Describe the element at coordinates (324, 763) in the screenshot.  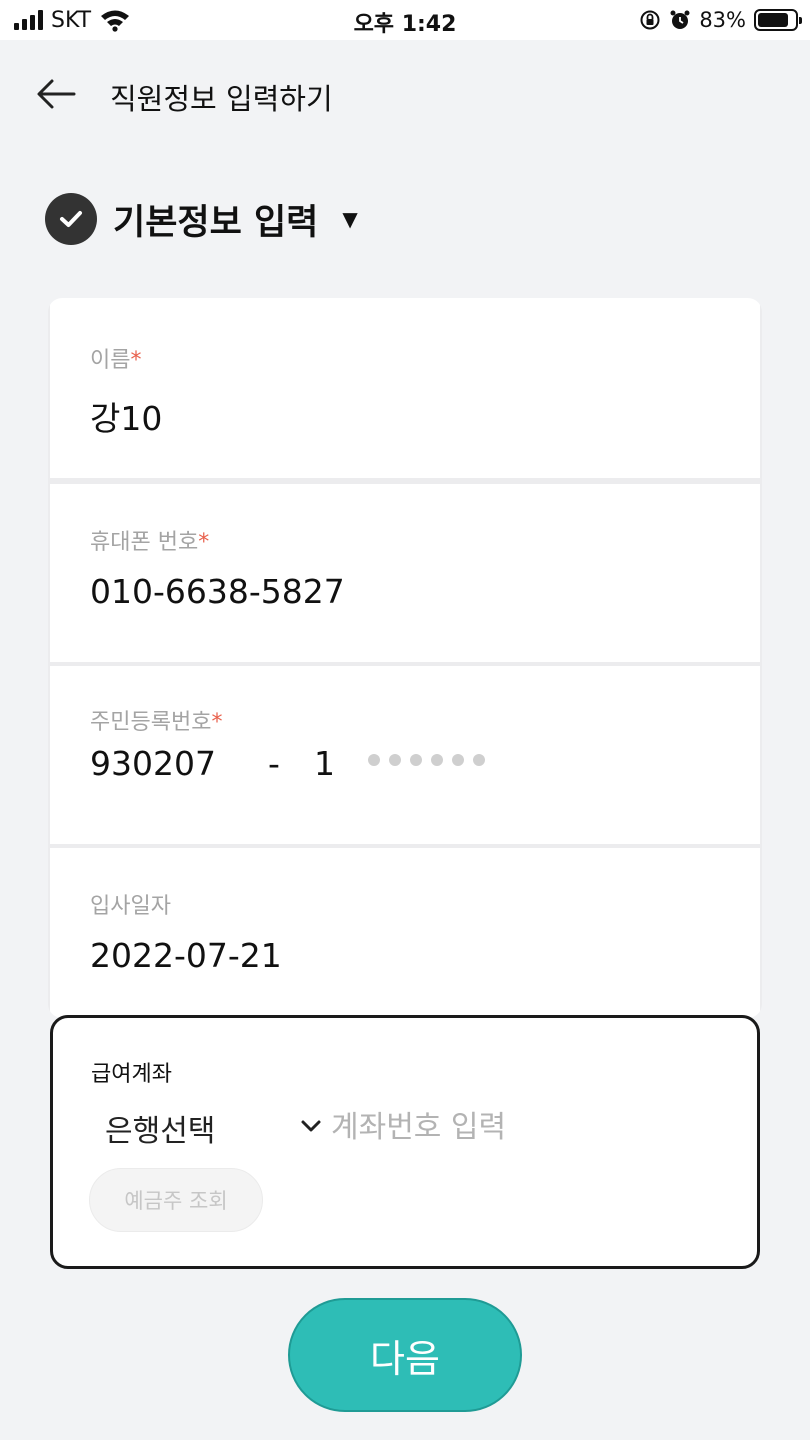
I see `rrn-back-first: 1` at that location.